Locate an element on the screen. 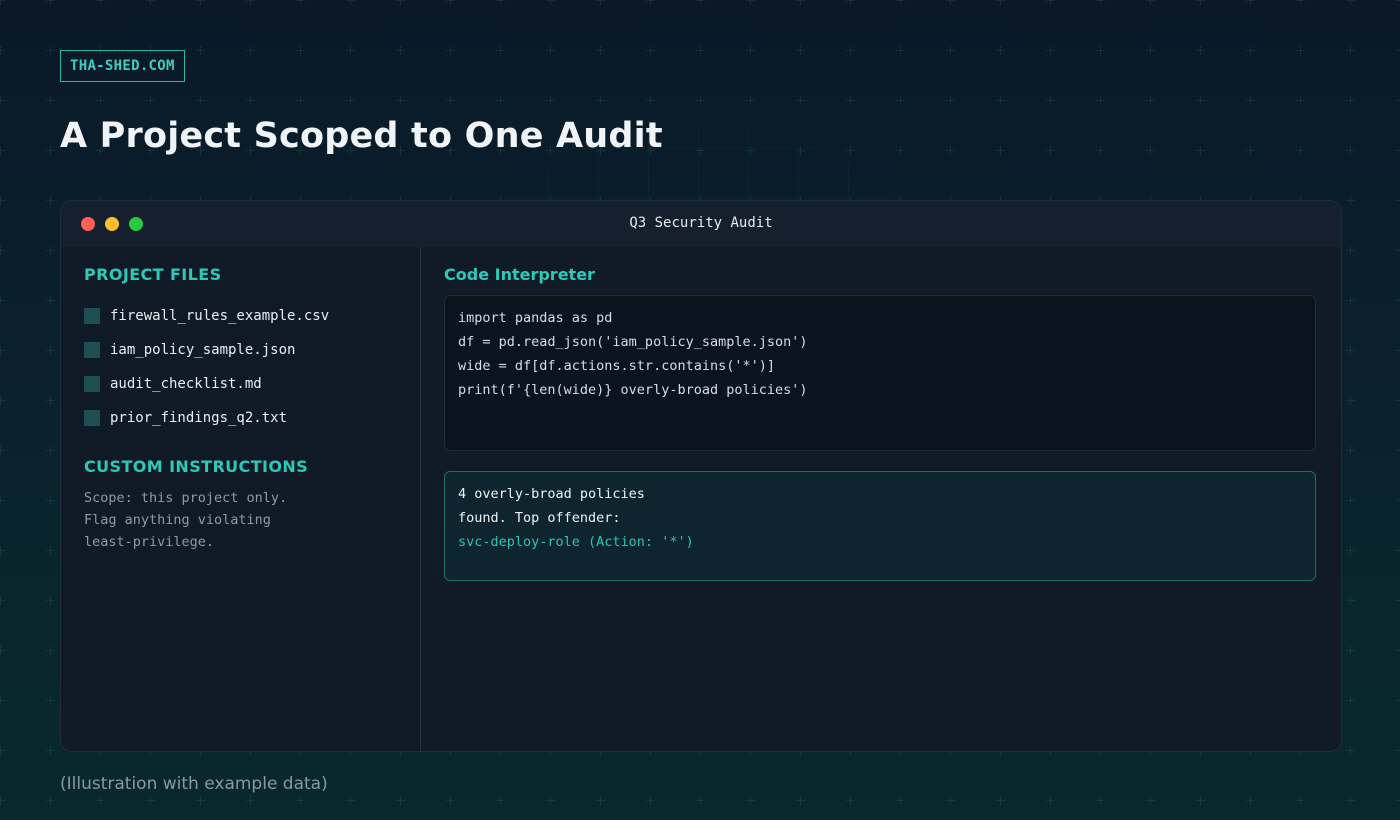  window-titlebar: Q3 Security Audit is located at coordinates (701, 224).